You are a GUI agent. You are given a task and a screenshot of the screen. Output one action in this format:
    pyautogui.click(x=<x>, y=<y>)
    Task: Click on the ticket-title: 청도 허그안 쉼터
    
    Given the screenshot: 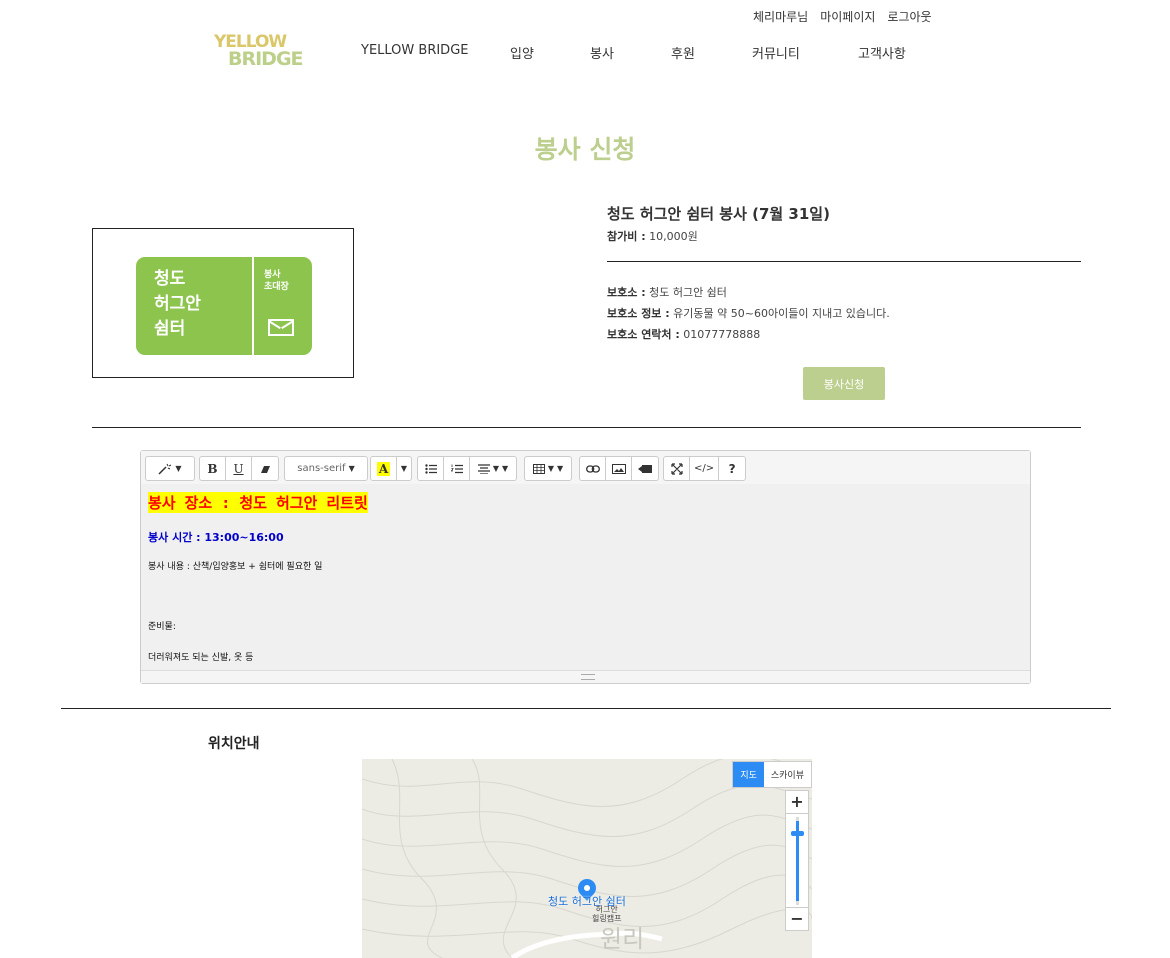 What is the action you would take?
    pyautogui.click(x=177, y=304)
    